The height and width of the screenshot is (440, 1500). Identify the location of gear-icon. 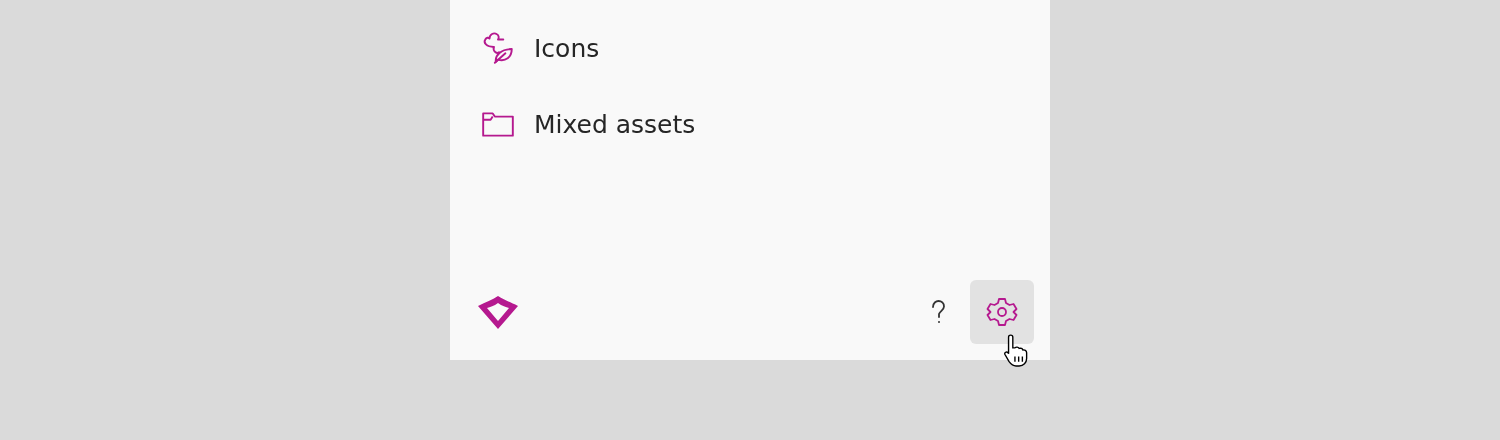
(1002, 312).